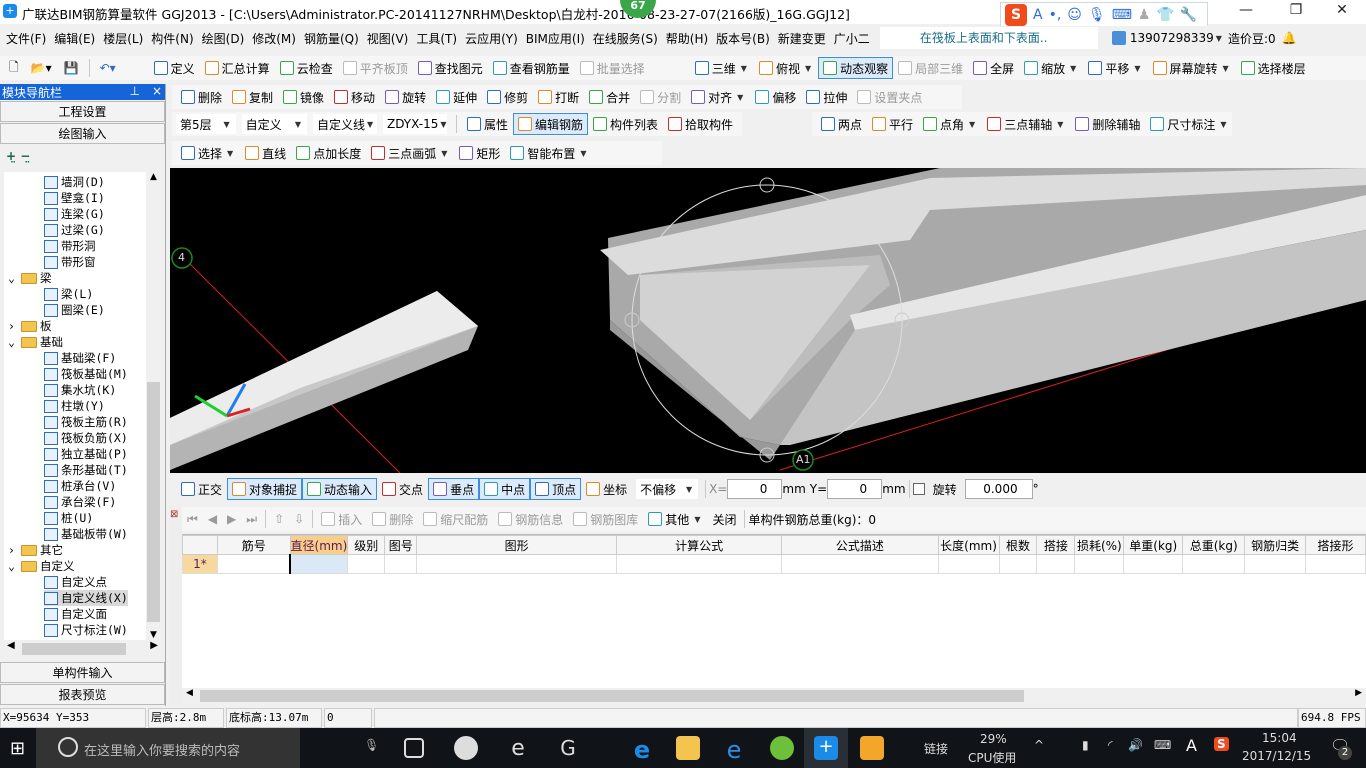 This screenshot has width=1366, height=768. I want to click on button-toolbar1_right-6: 平移 ▼, so click(1115, 68).